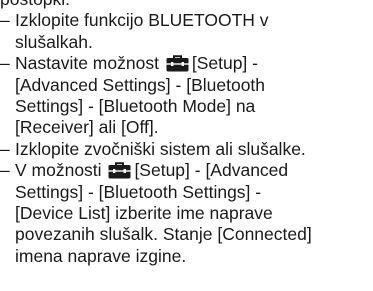  What do you see at coordinates (87, 127) in the screenshot?
I see `list-item-2-line-4: [Receiver] ali [Off].` at bounding box center [87, 127].